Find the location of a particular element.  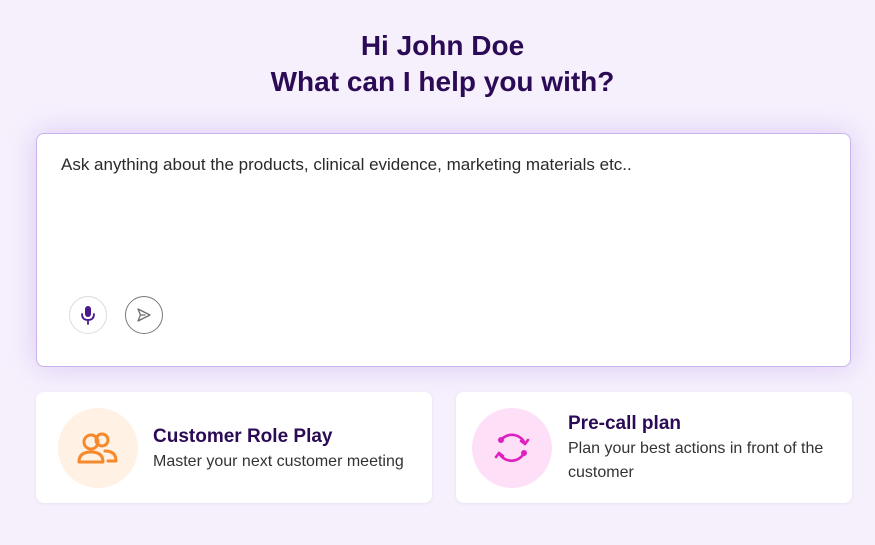

card-title: Pre-call plan is located at coordinates (624, 423).